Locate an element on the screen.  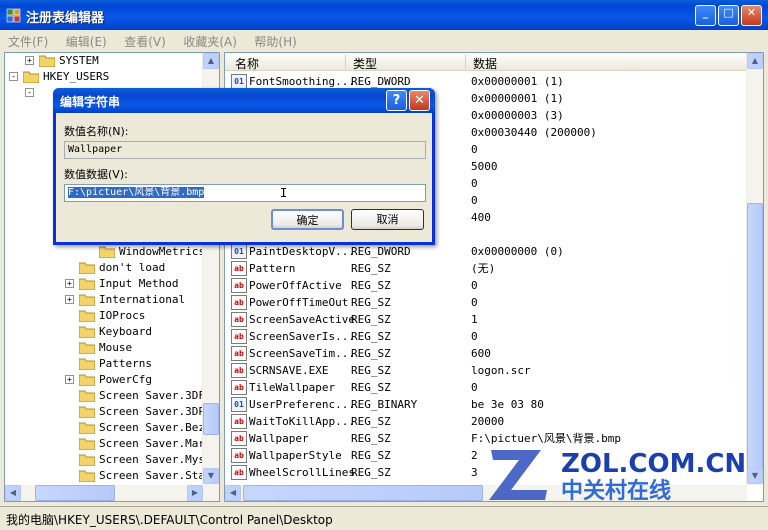
value-data: 20000 is located at coordinates (488, 421).